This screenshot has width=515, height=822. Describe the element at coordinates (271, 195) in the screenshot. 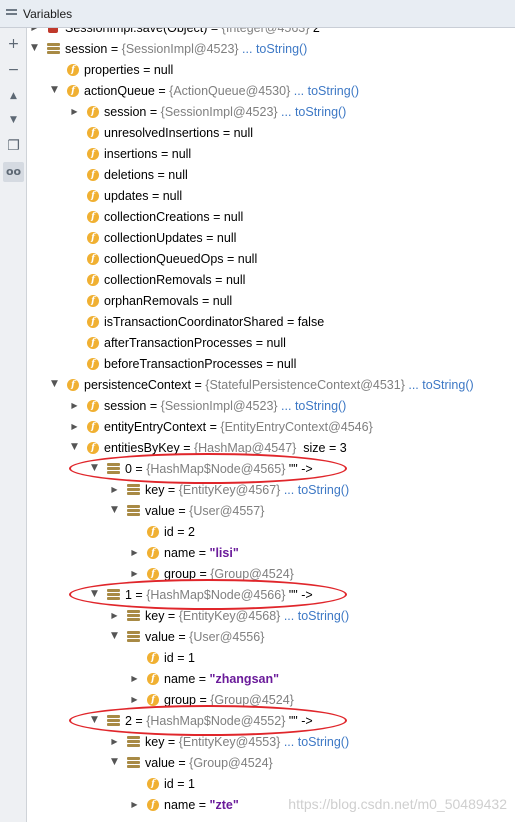

I see `tree-row: f updates = null` at that location.